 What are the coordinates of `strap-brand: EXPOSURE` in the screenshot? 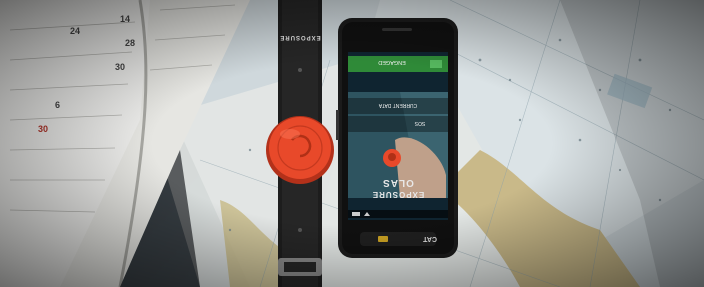 It's located at (299, 37).